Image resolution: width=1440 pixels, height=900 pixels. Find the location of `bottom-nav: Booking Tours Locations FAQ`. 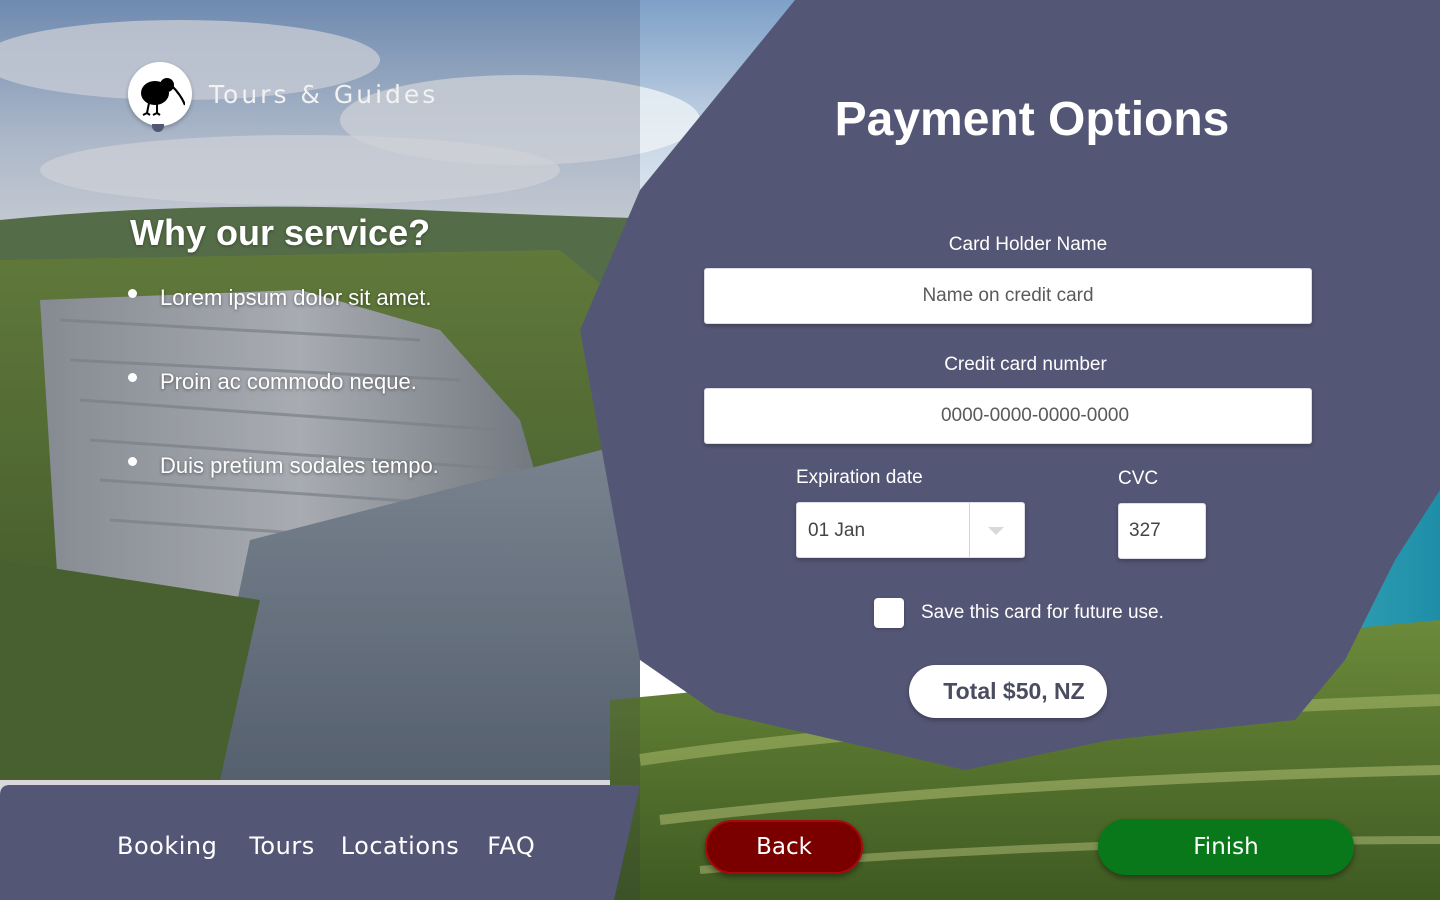

bottom-nav: Booking Tours Locations FAQ is located at coordinates (342, 846).